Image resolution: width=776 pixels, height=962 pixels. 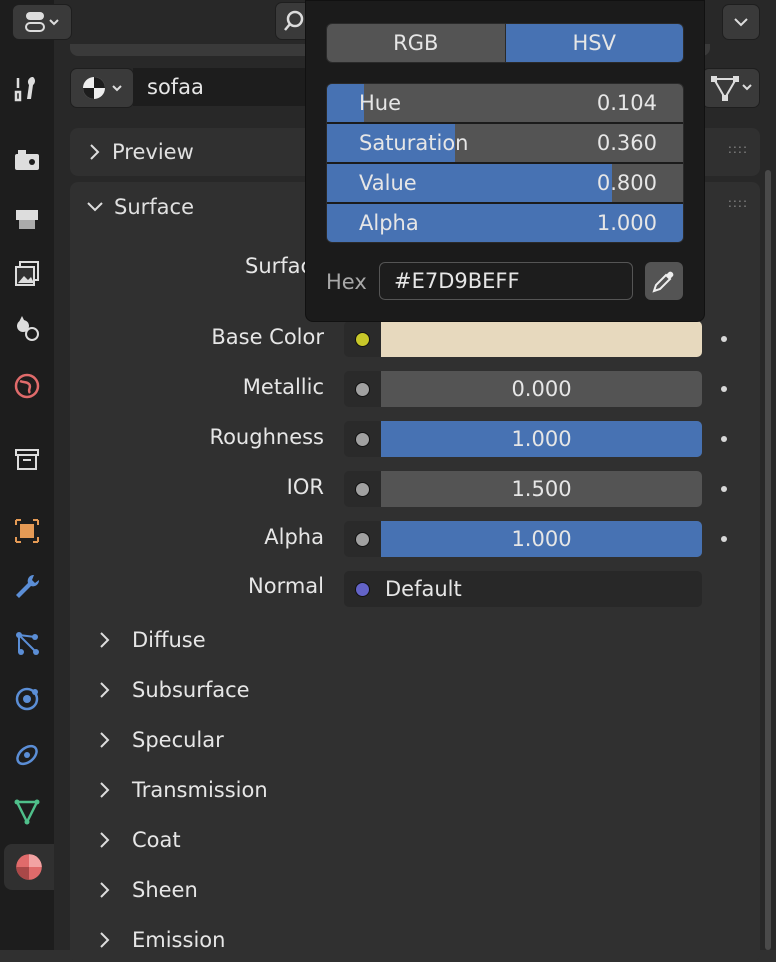 I want to click on node-tree-button, so click(x=731, y=88).